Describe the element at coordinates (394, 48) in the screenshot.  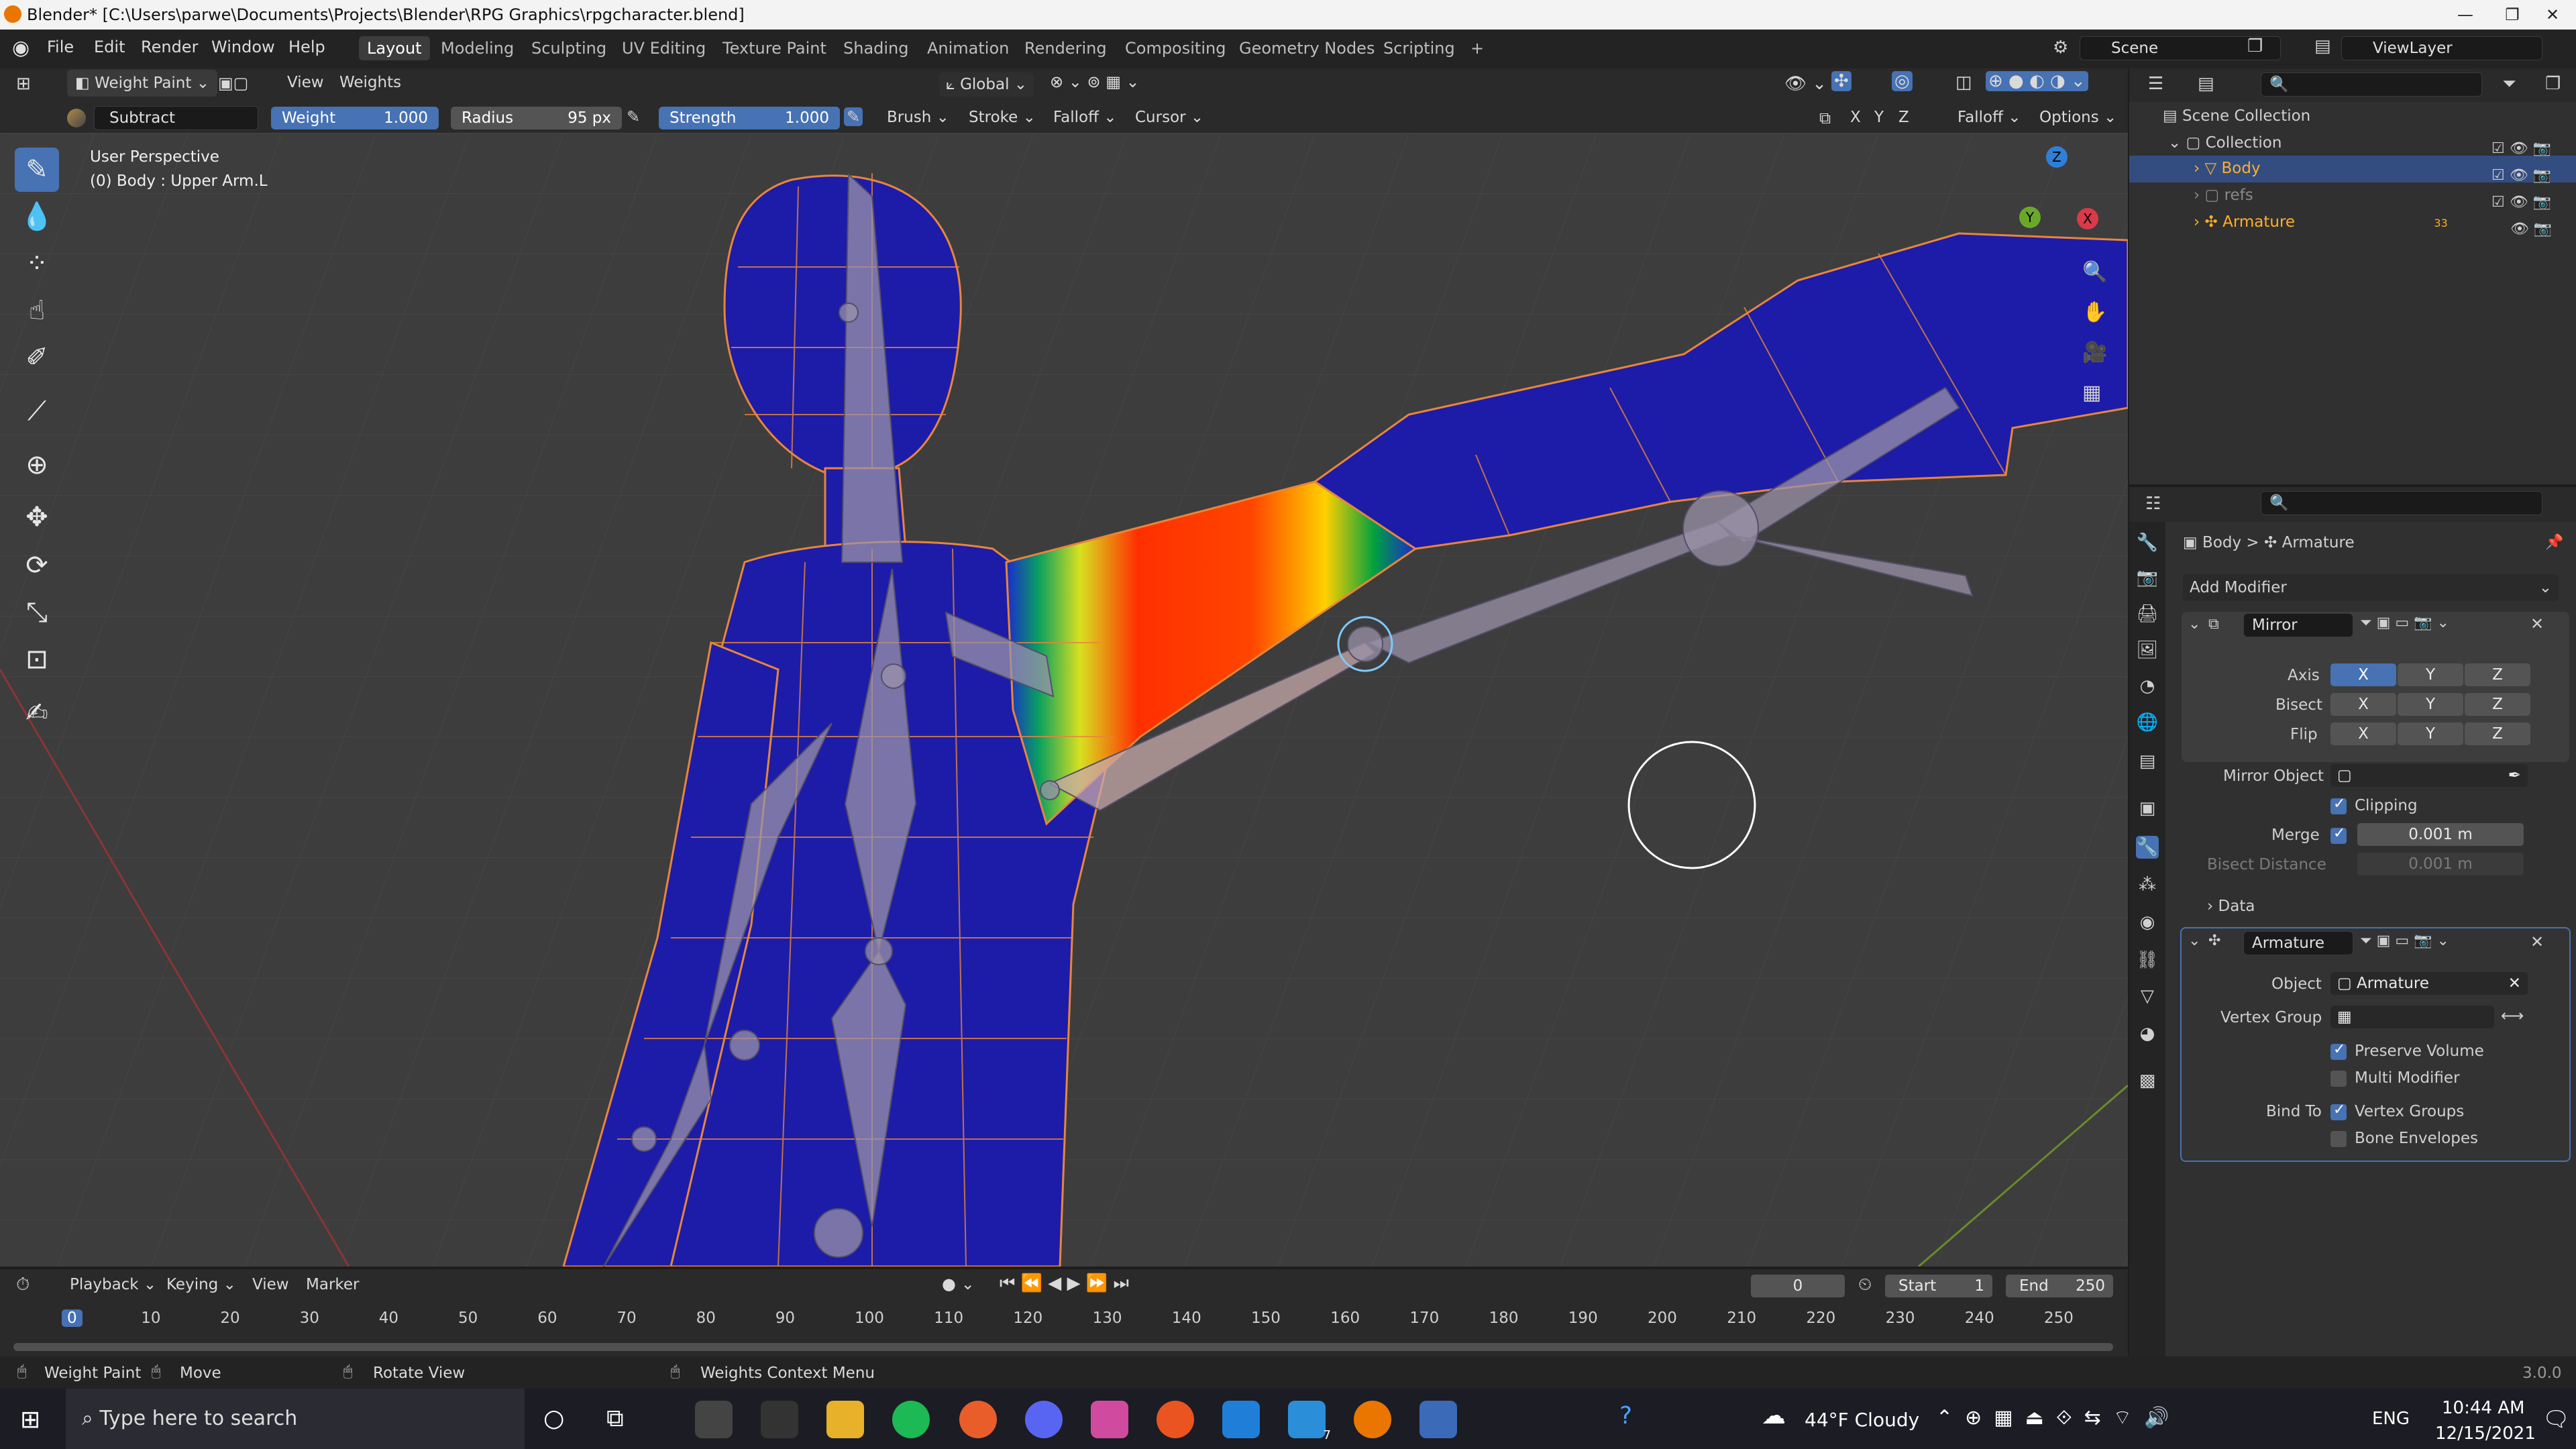
I see `tab-layout: Layout` at that location.